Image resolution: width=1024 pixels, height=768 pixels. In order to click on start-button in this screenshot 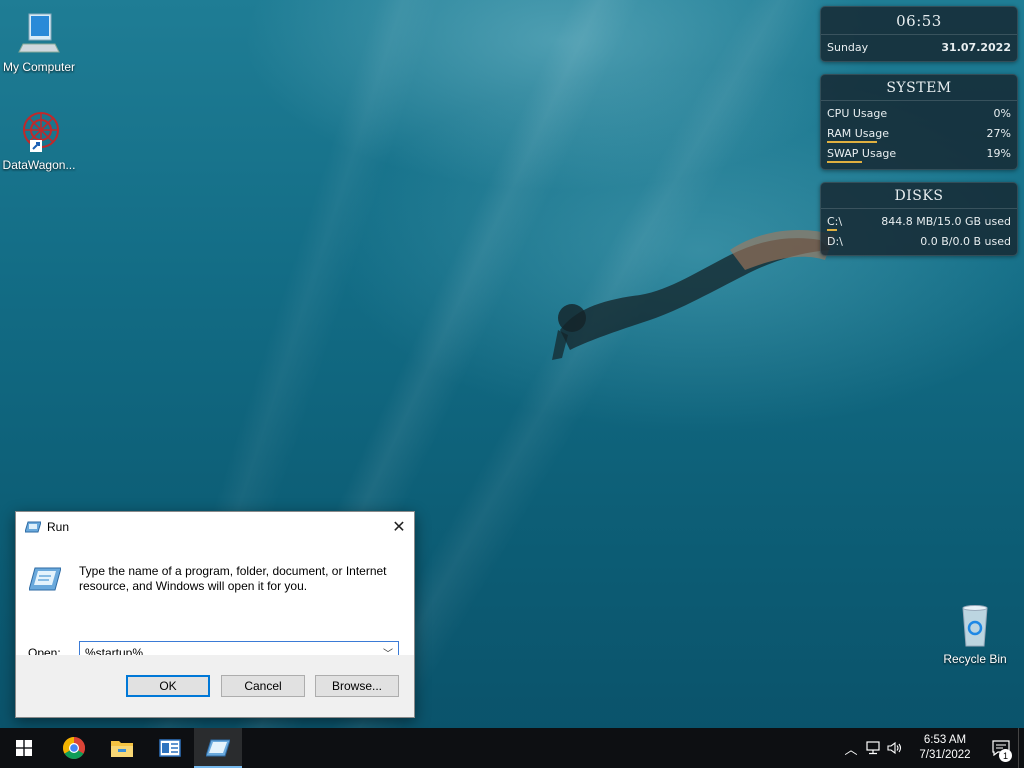, I will do `click(24, 748)`.